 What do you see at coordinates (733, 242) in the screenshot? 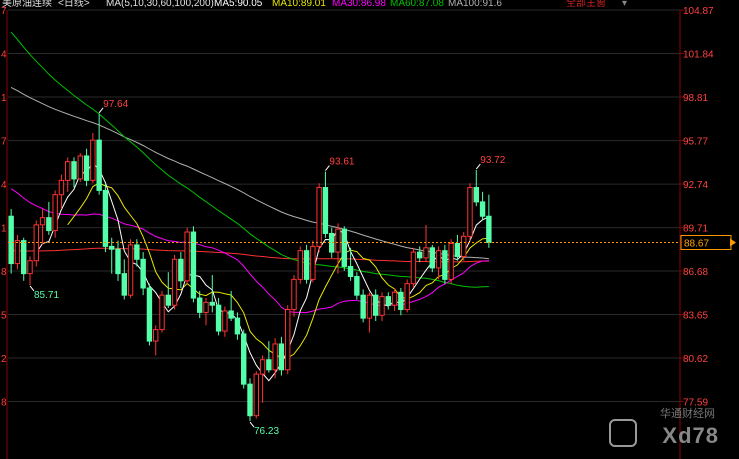
I see `price-arrow-icon` at bounding box center [733, 242].